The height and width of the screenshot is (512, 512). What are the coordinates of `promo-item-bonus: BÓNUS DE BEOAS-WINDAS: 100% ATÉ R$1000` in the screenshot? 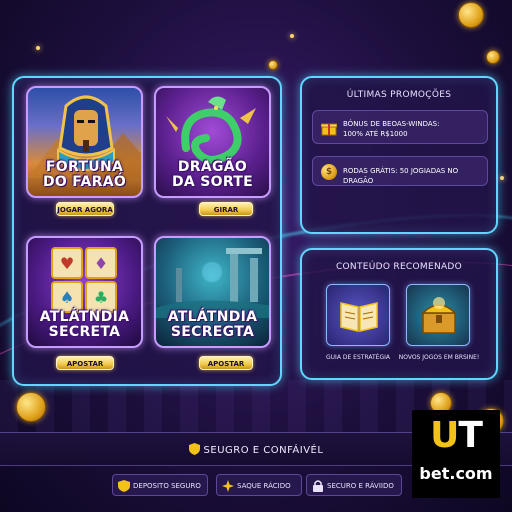 It's located at (400, 127).